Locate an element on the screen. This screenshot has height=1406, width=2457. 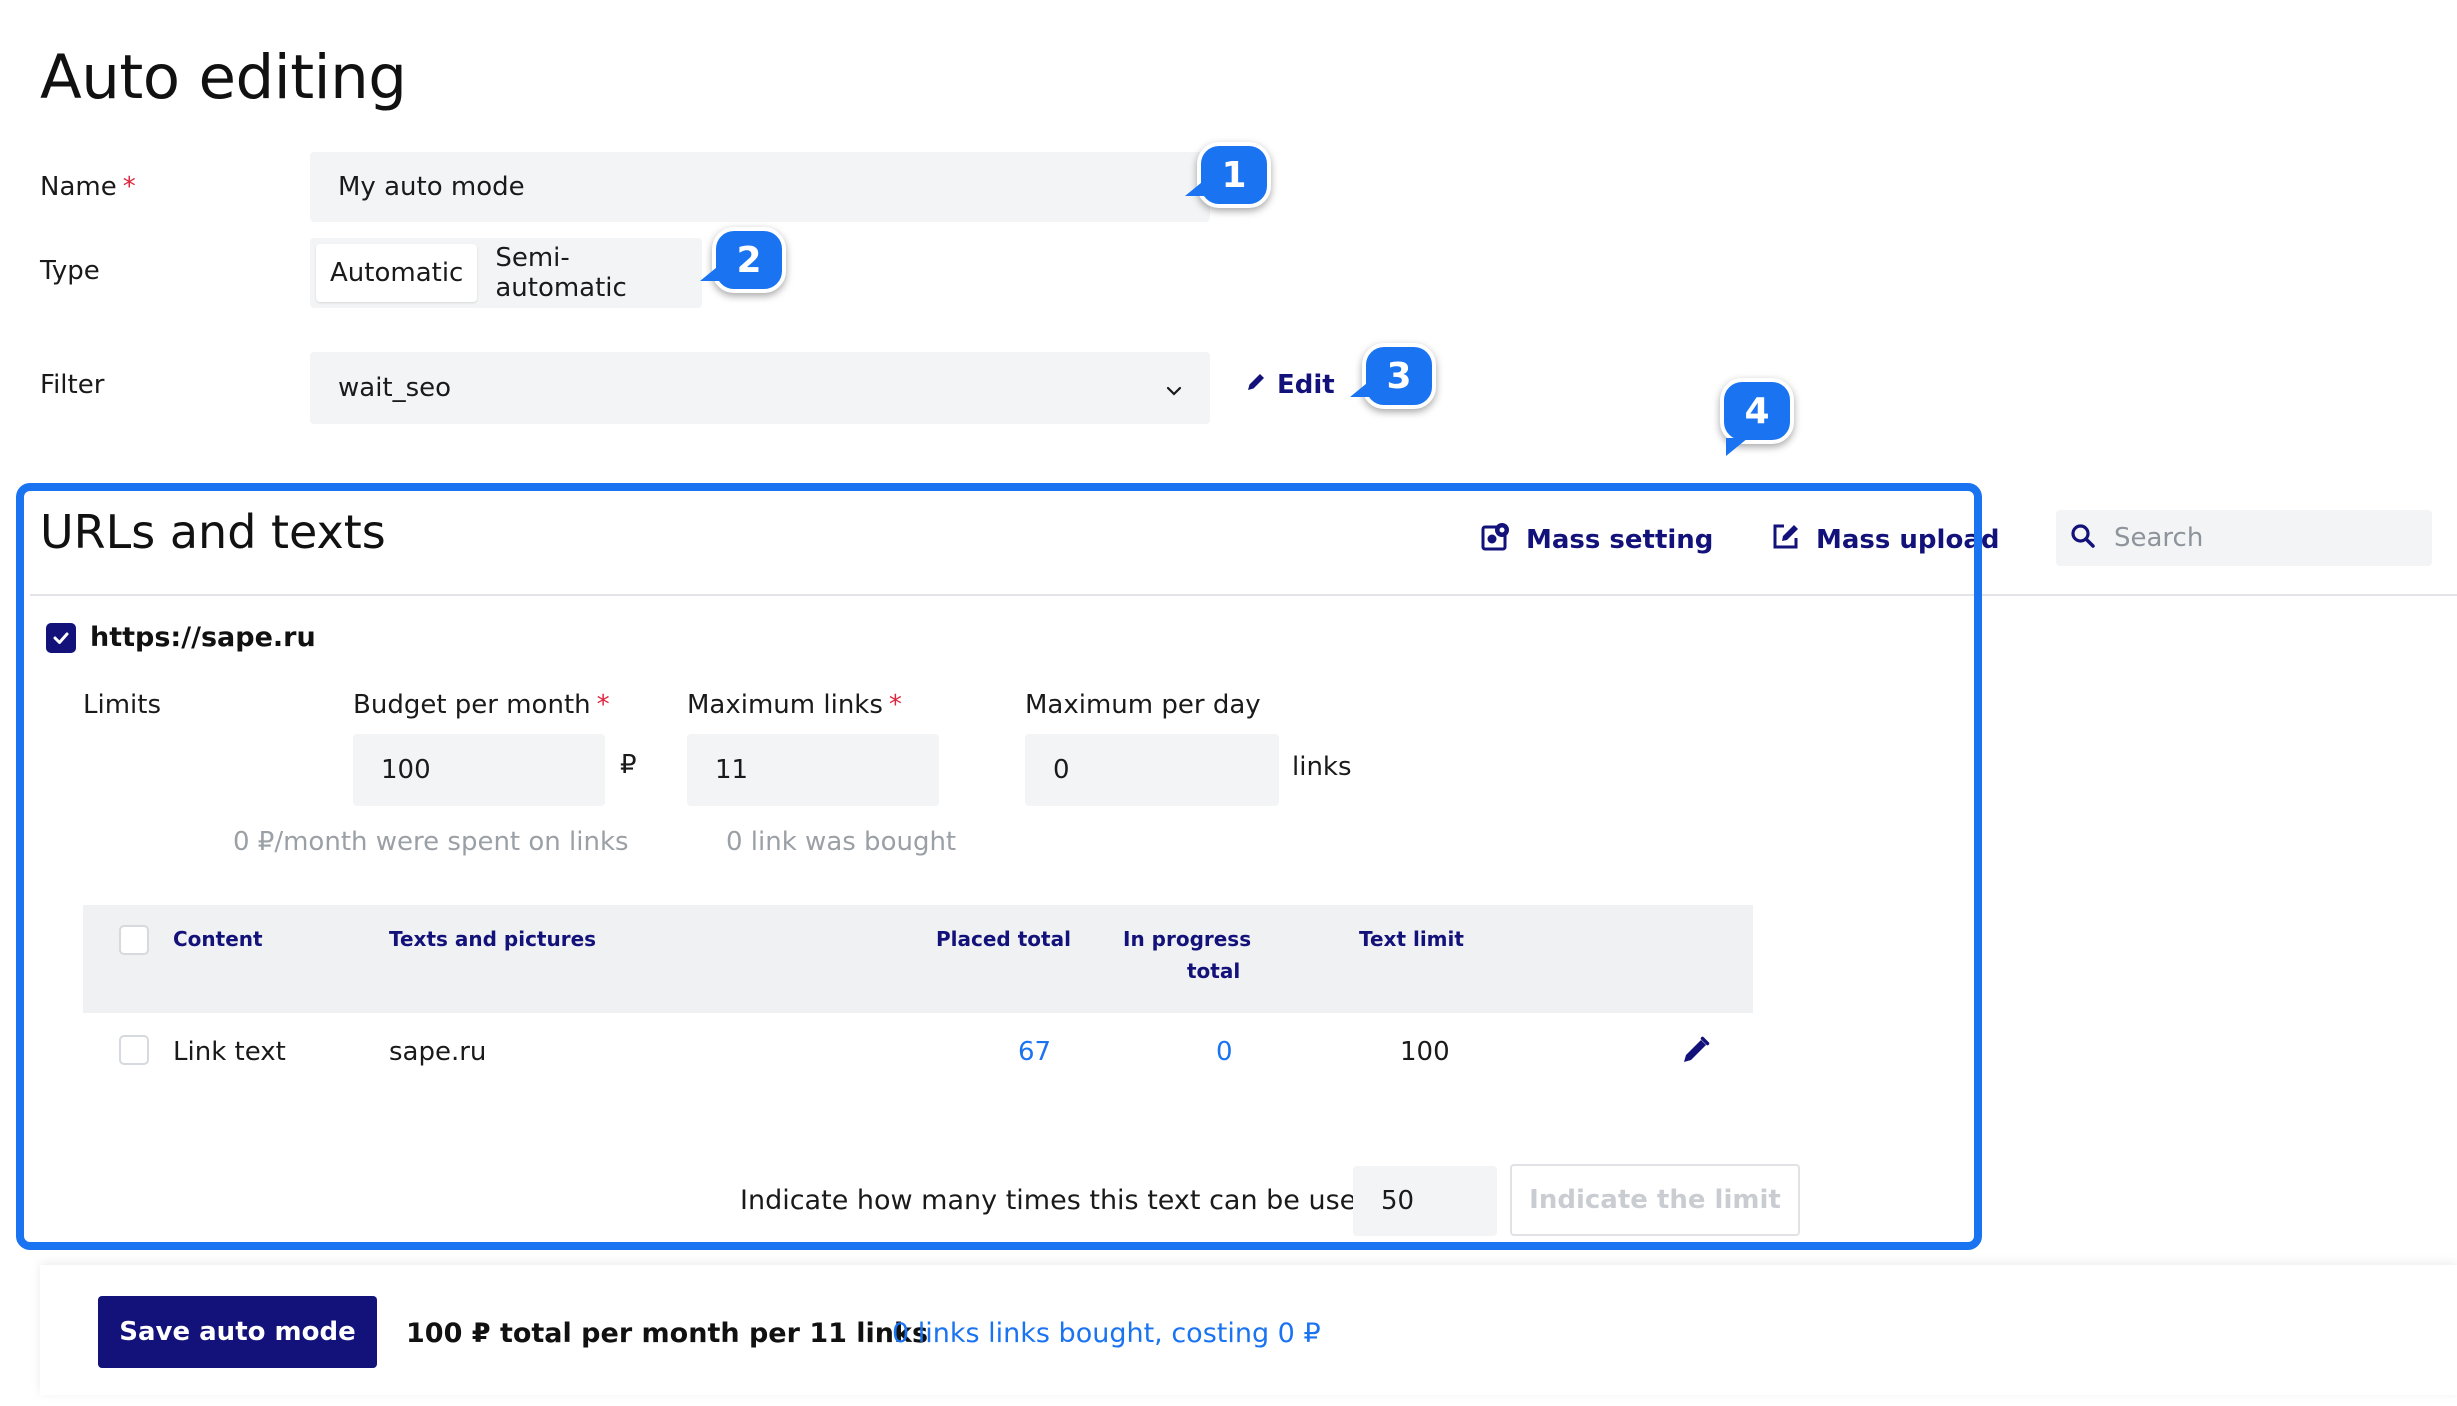
spent-hint: 0 ₽/month were spent on links is located at coordinates (431, 842).